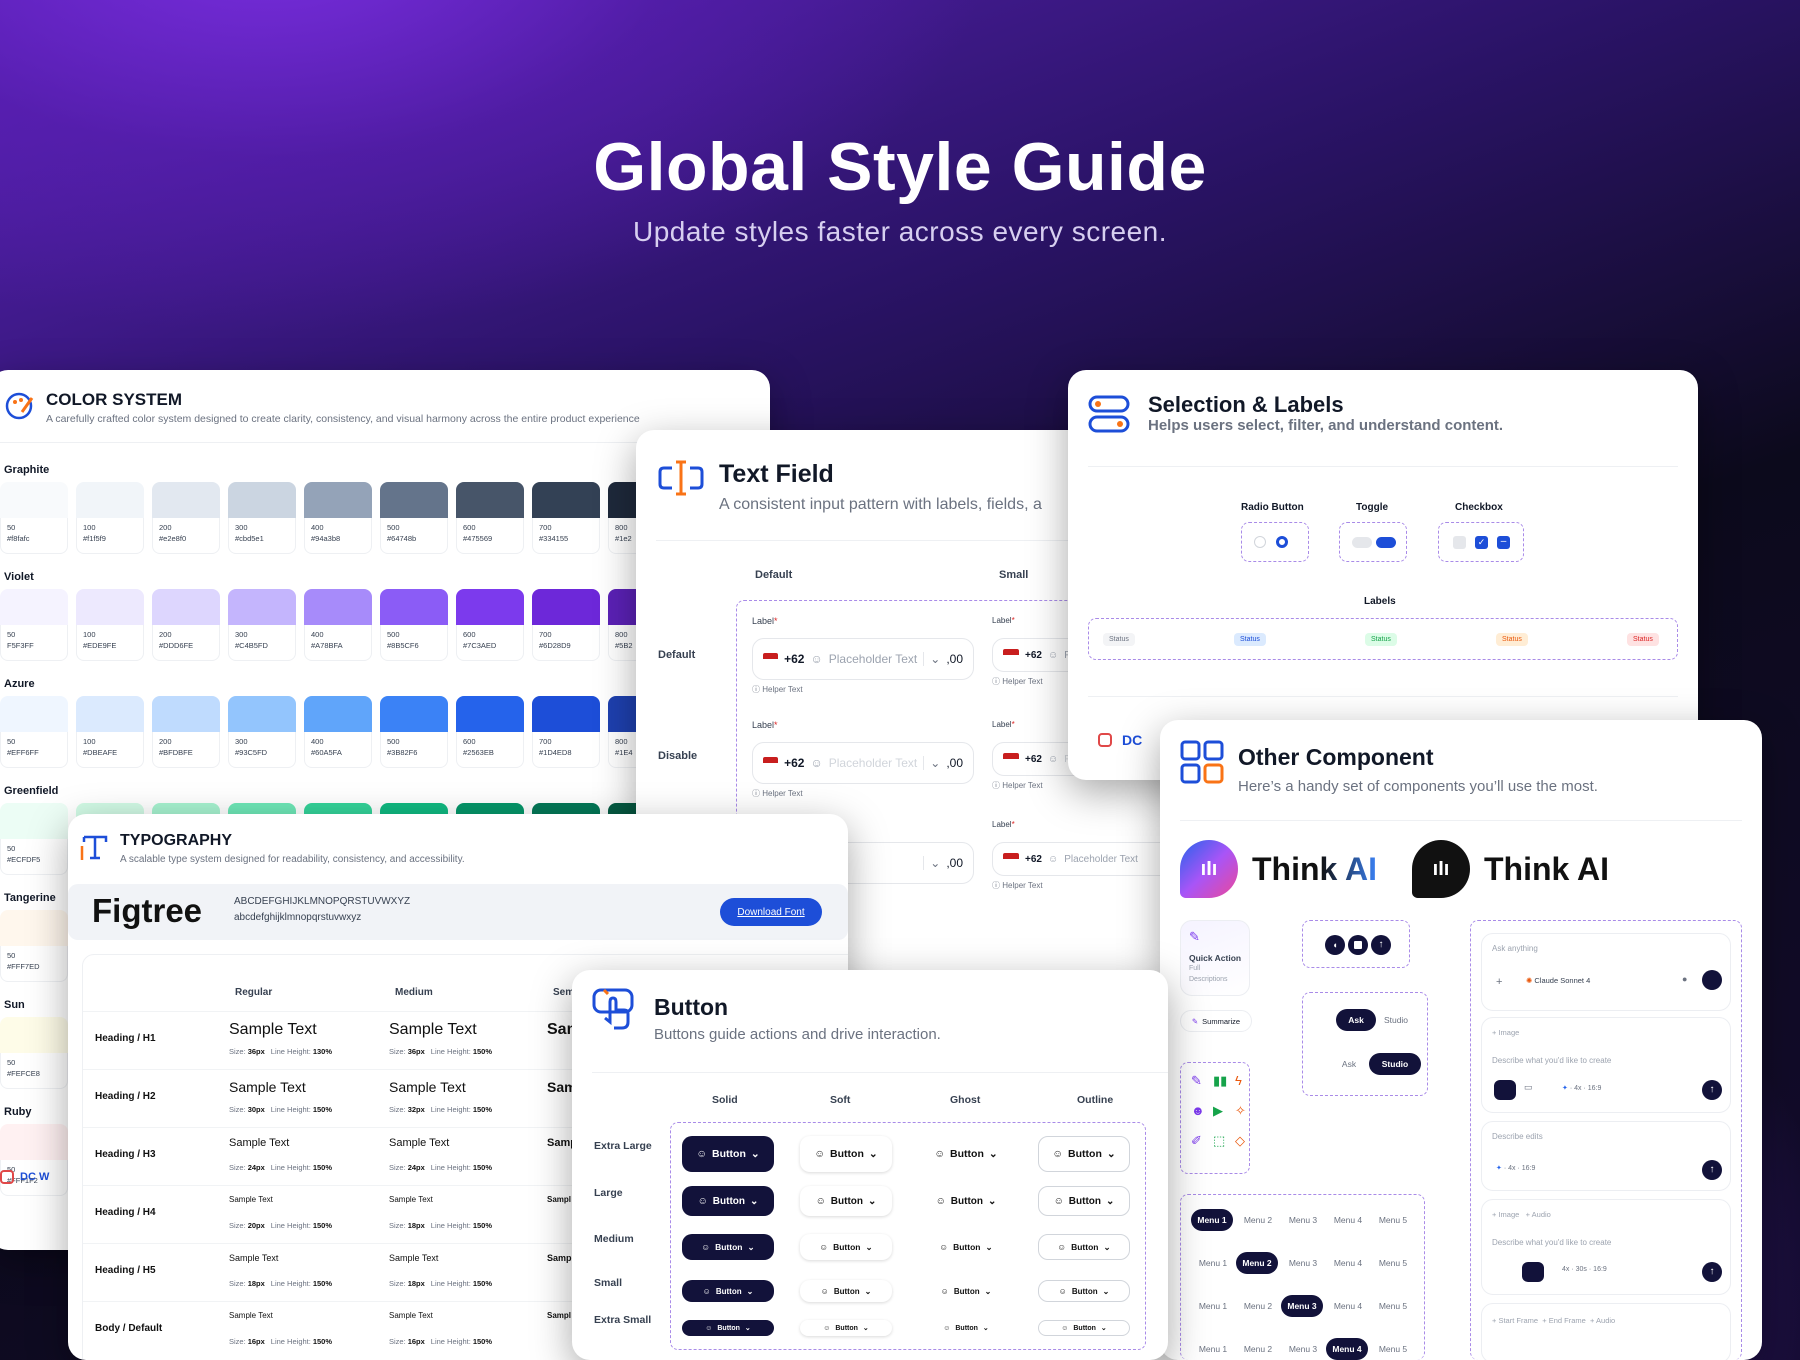  I want to click on checkbox-indeterminate: –, so click(1503, 542).